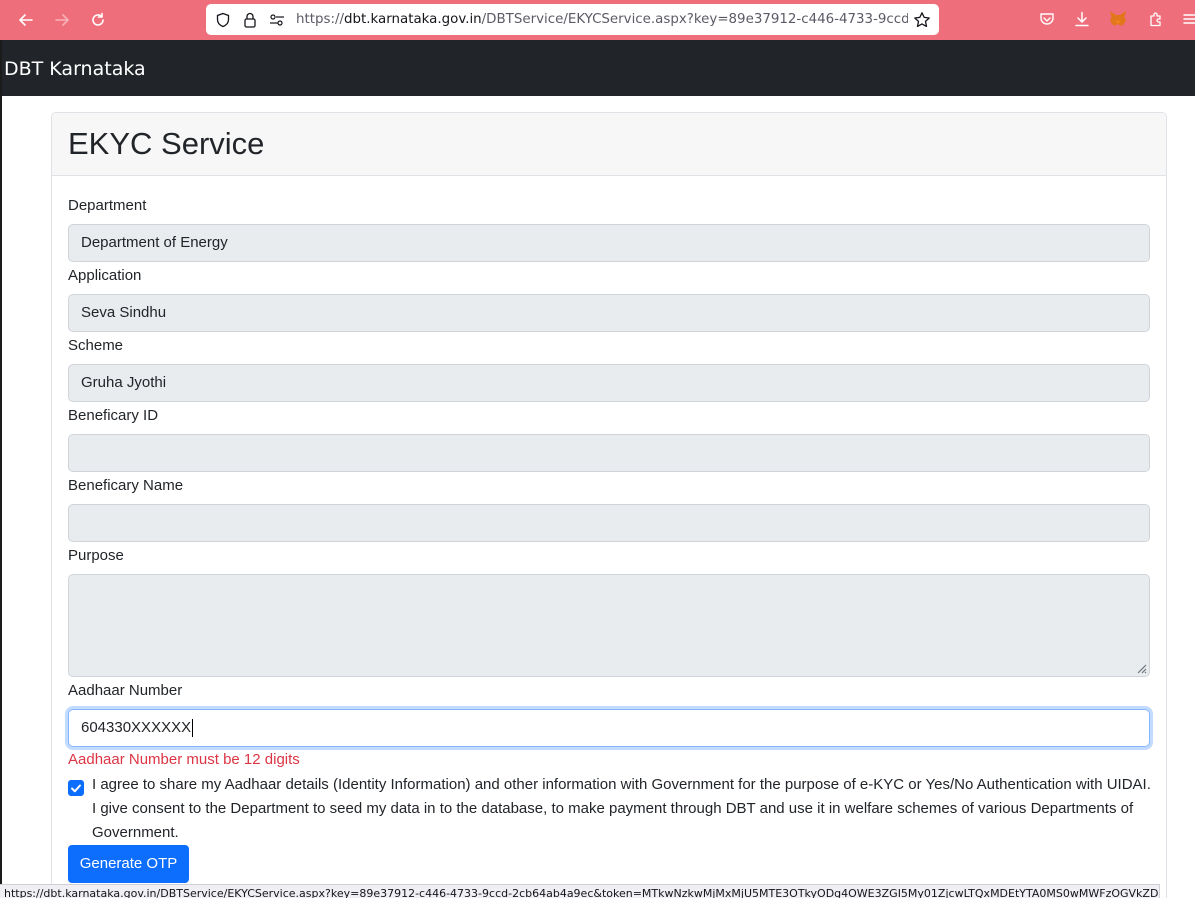 The image size is (1195, 898). Describe the element at coordinates (609, 243) in the screenshot. I see `department-field: Department of Energy` at that location.